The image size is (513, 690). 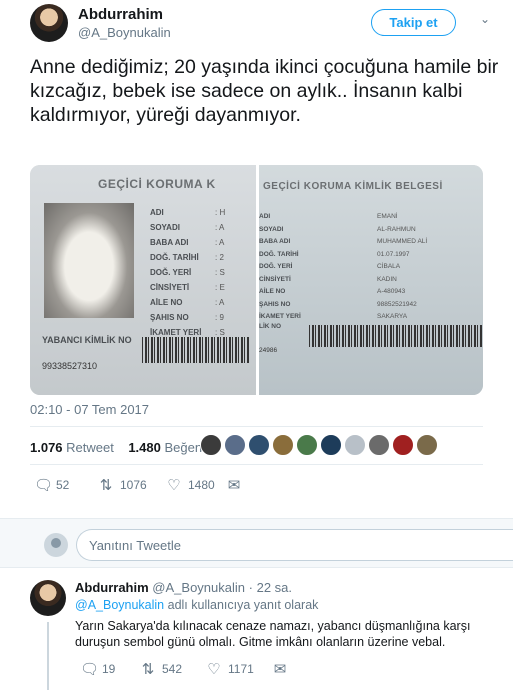 What do you see at coordinates (112, 587) in the screenshot?
I see `reply-author-name: Abdurrahim` at bounding box center [112, 587].